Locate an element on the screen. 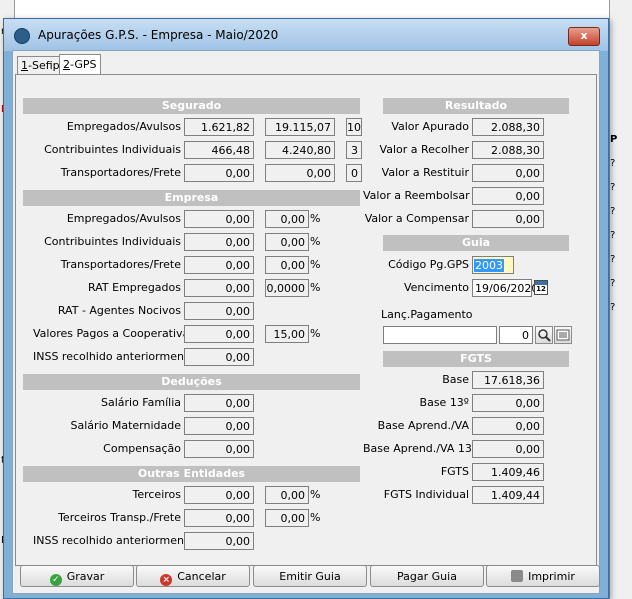 Image resolution: width=632 pixels, height=599 pixels. label-fgts-base-aprend-13: Base Aprend./VA 13º is located at coordinates (420, 448).